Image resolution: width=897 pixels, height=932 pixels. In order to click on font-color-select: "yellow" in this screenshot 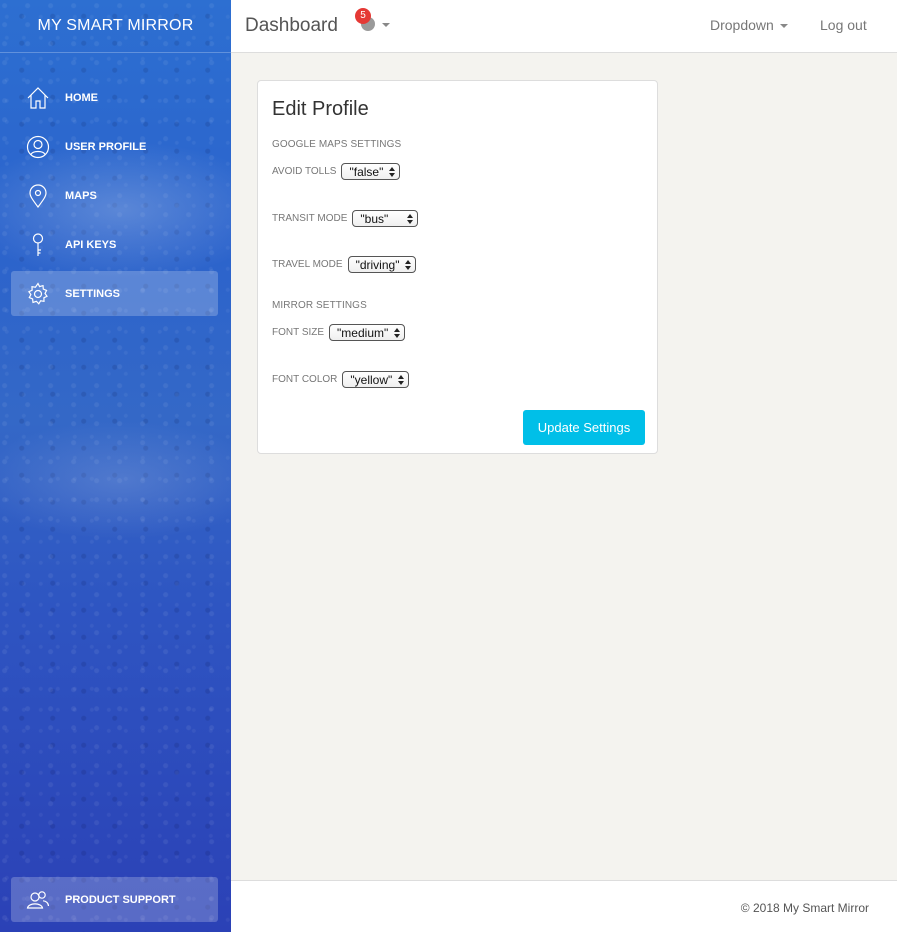, I will do `click(376, 379)`.